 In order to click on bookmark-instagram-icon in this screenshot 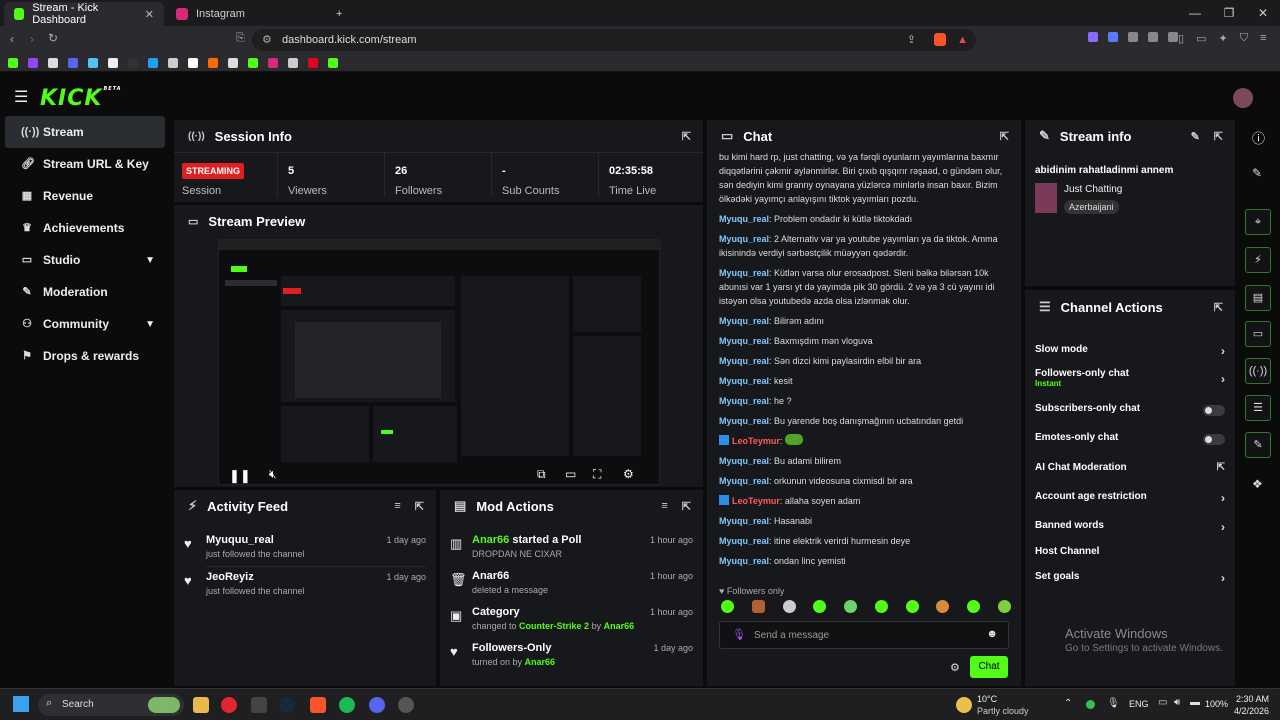, I will do `click(273, 62)`.